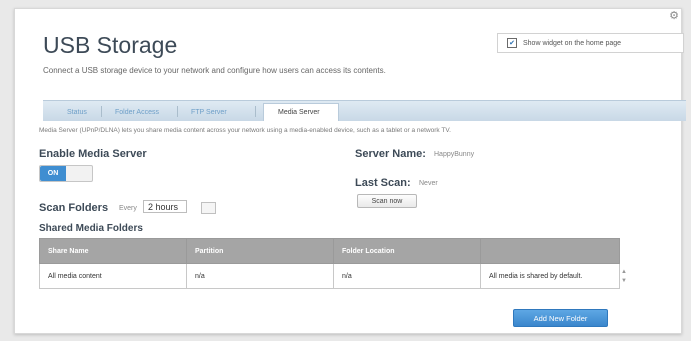 Image resolution: width=691 pixels, height=341 pixels. I want to click on column-header-note, so click(550, 251).